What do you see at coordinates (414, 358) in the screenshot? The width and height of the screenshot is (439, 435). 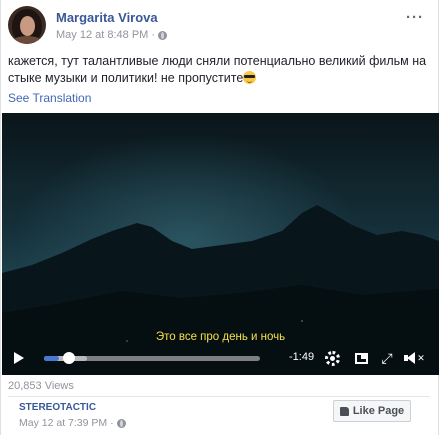 I see `volume-icon: ✕` at bounding box center [414, 358].